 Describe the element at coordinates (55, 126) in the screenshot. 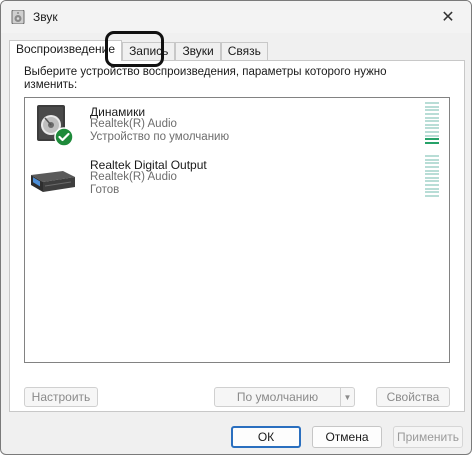

I see `speaker-icon` at that location.